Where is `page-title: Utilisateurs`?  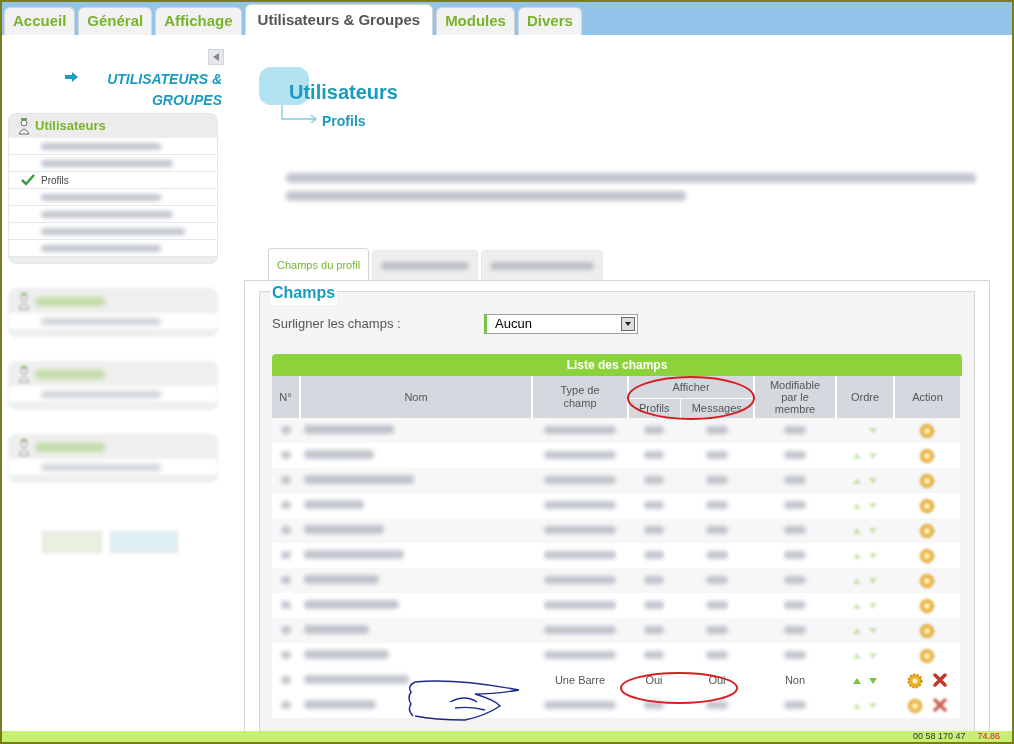 page-title: Utilisateurs is located at coordinates (343, 92).